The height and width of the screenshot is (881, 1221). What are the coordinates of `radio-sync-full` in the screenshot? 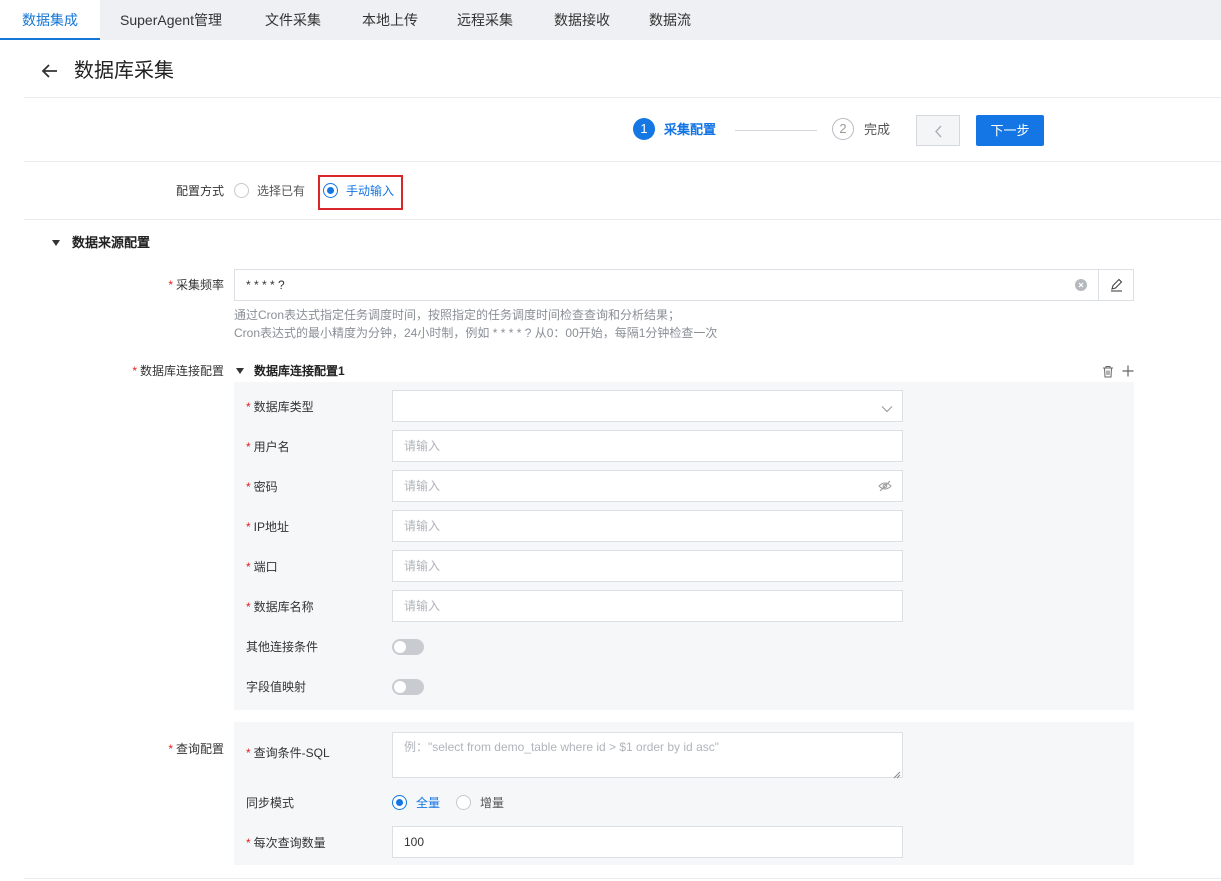 It's located at (399, 802).